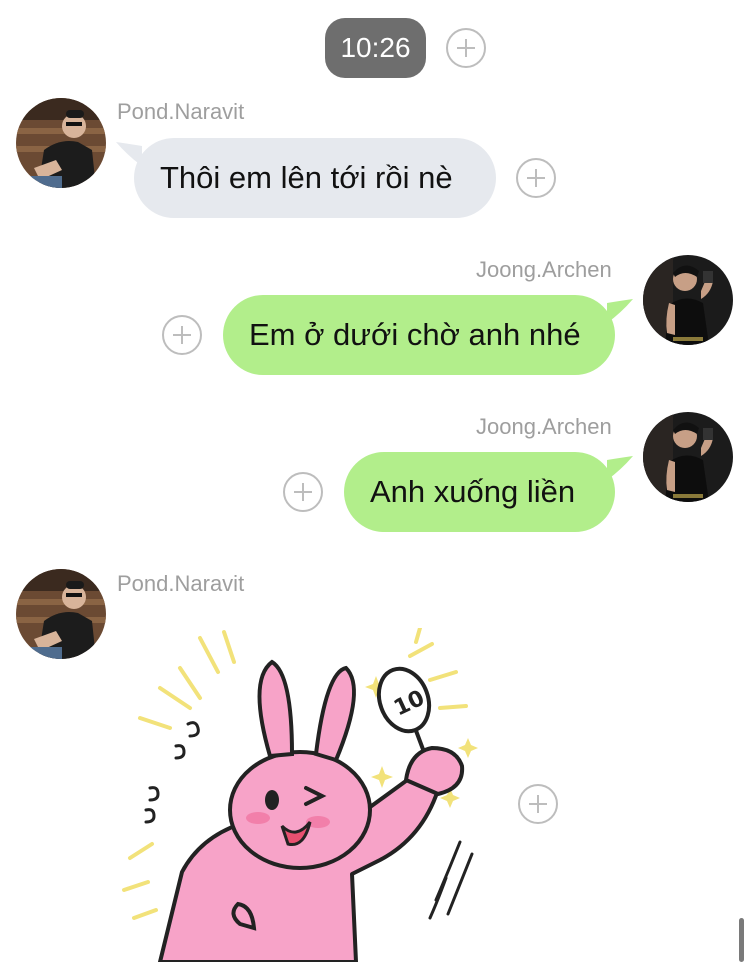 Image resolution: width=750 pixels, height=962 pixels. Describe the element at coordinates (375, 48) in the screenshot. I see `timestamp-pill: 10:26` at that location.